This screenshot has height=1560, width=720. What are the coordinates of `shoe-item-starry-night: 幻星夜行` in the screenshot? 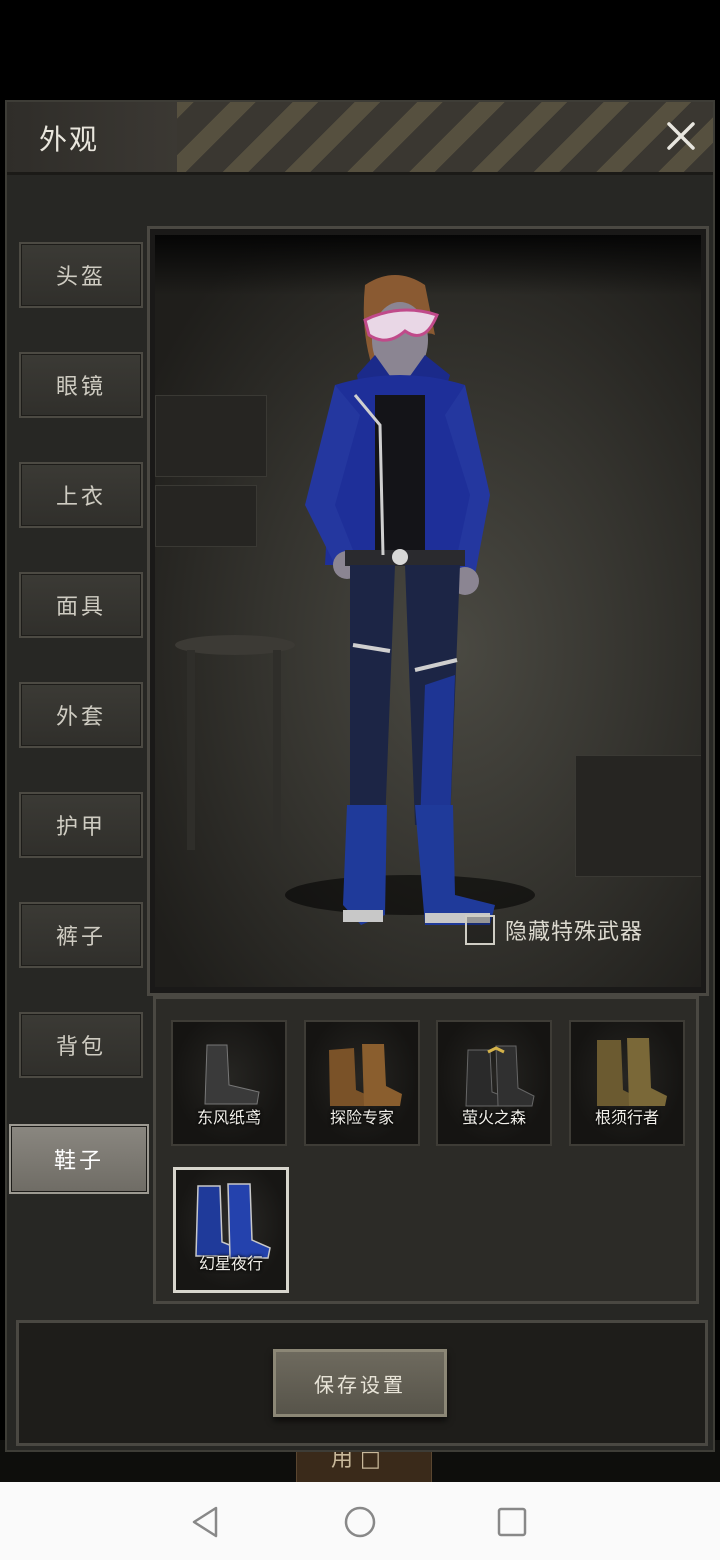 It's located at (231, 1230).